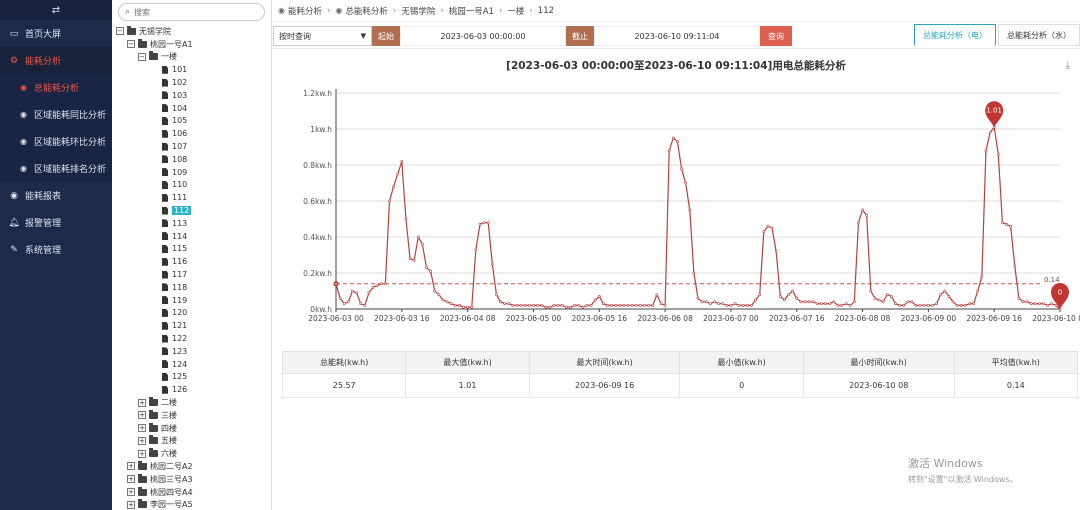 Image resolution: width=1080 pixels, height=510 pixels. Describe the element at coordinates (56, 222) in the screenshot. I see `nav-item-alarms: 🔔︎ 报警管理` at that location.